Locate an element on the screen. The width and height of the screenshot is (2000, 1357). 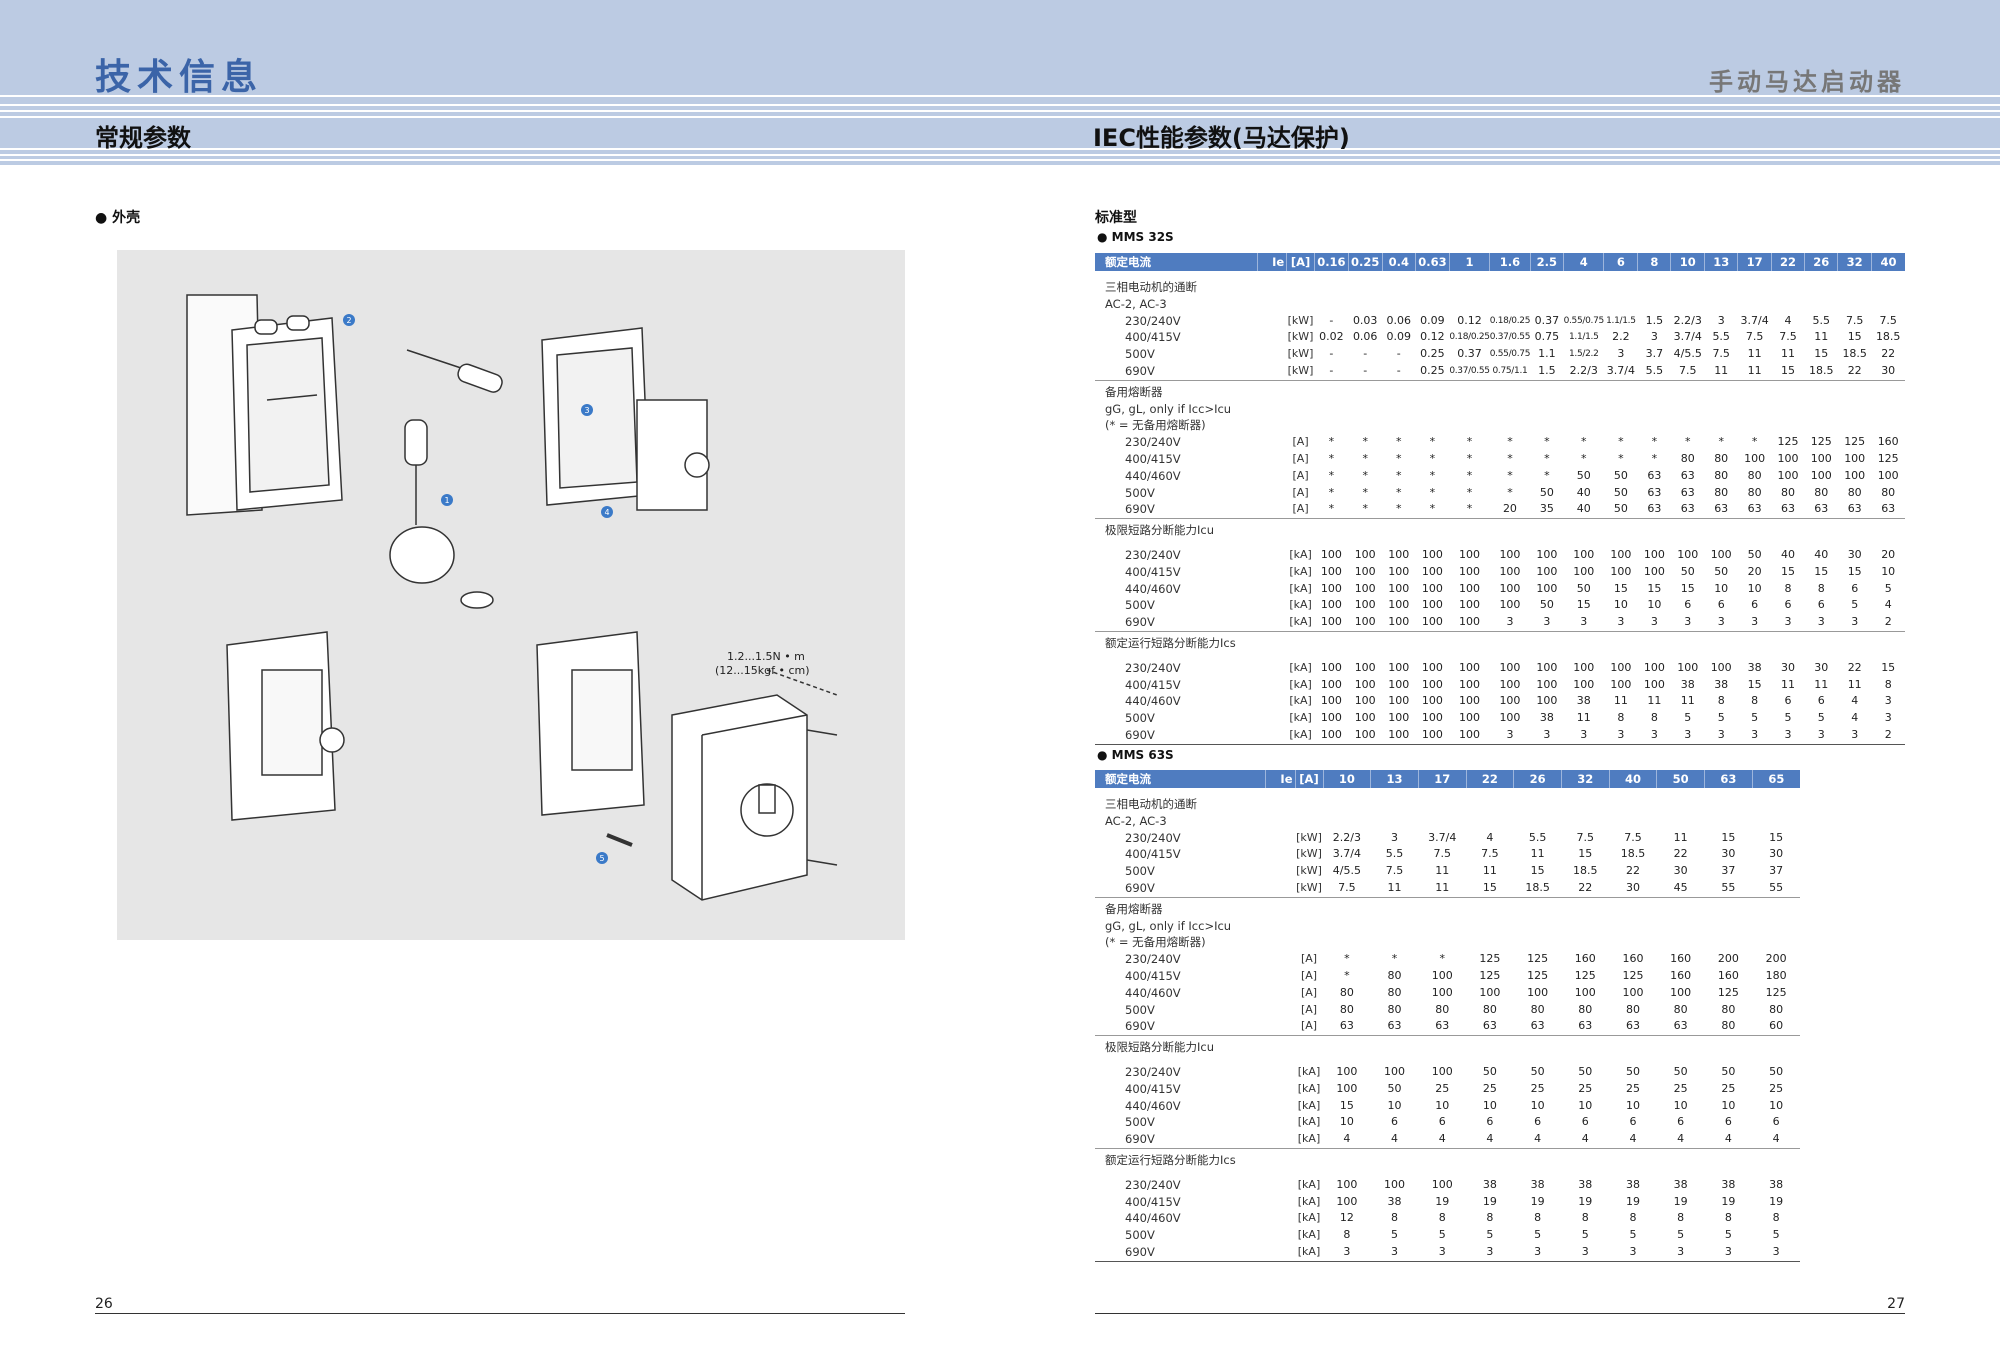
value-cell: 40 is located at coordinates (1583, 509).